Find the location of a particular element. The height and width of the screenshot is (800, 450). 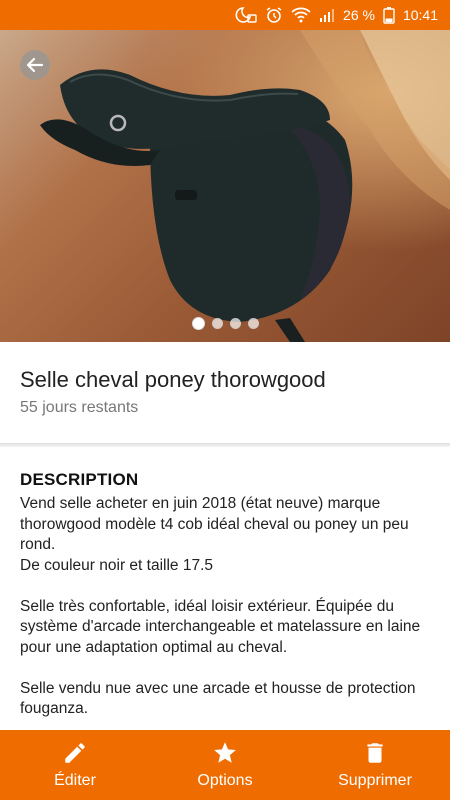

back-button is located at coordinates (35, 65).